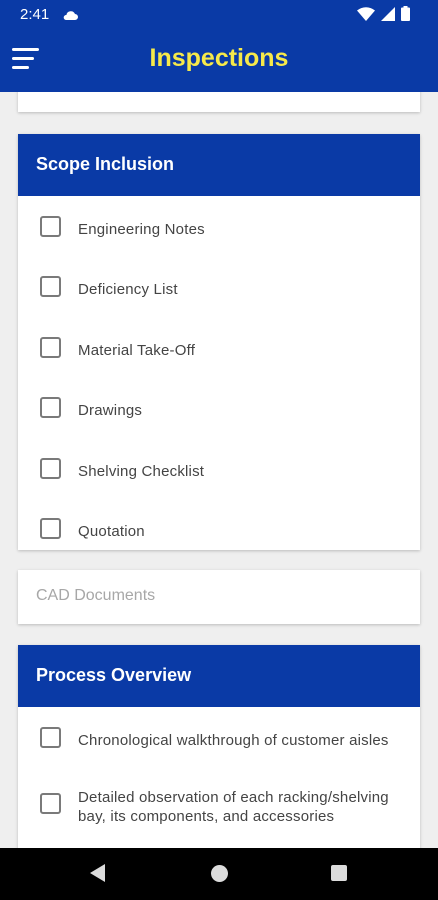 The height and width of the screenshot is (900, 438). What do you see at coordinates (219, 524) in the screenshot?
I see `scope-item-quotation: Quotation` at bounding box center [219, 524].